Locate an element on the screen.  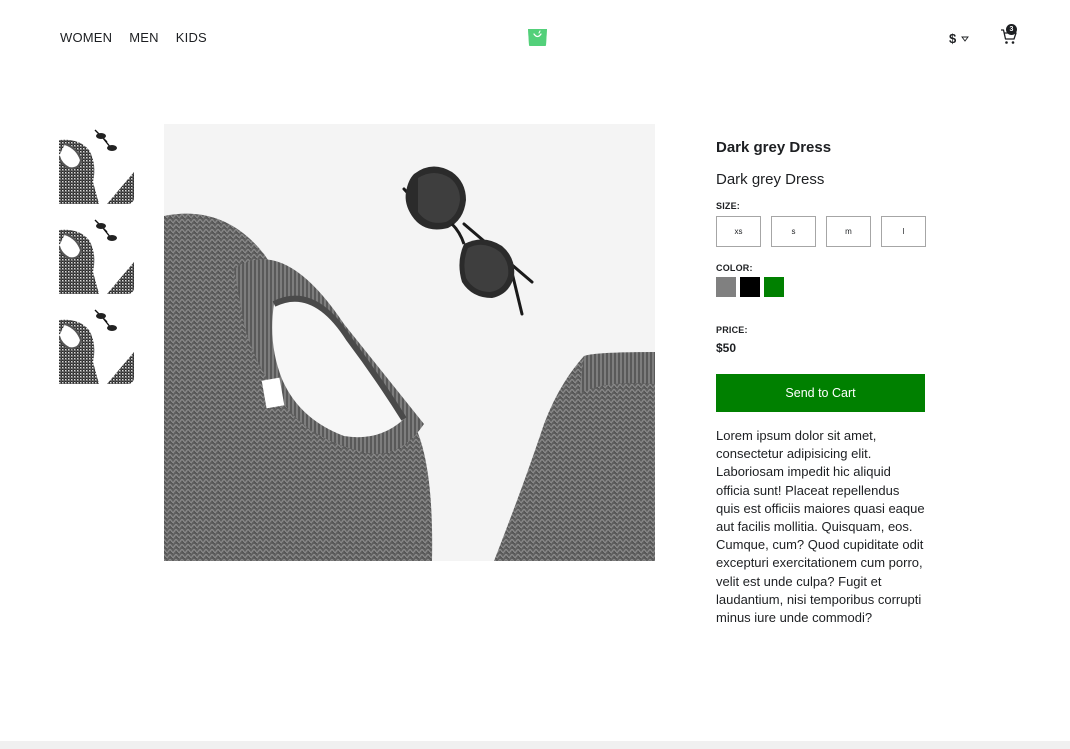
shopping-bag-icon is located at coordinates (537, 36).